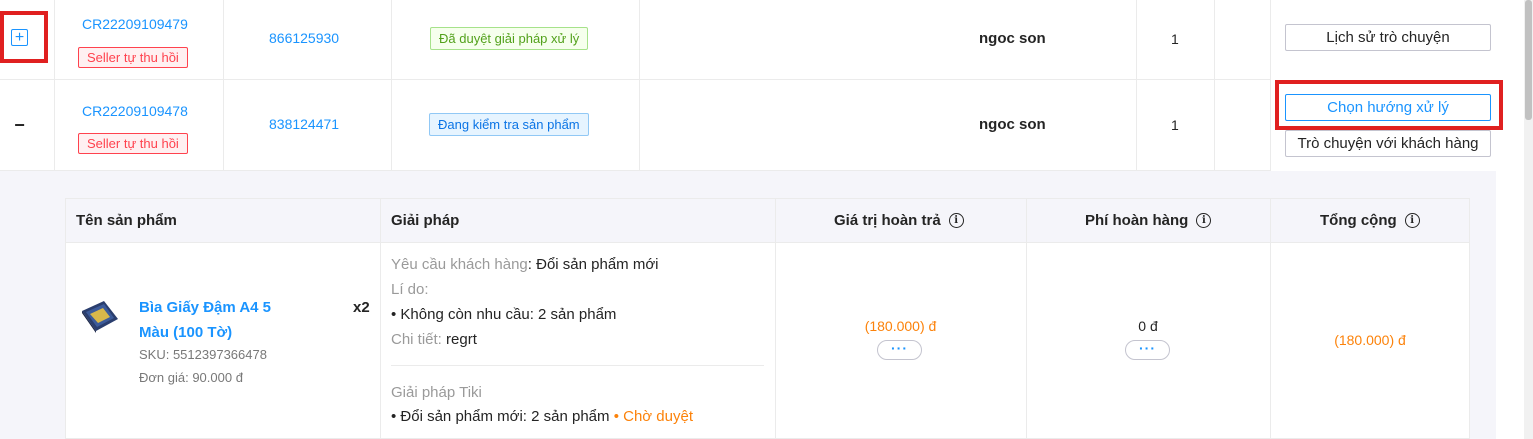 This screenshot has width=1533, height=439. Describe the element at coordinates (100, 317) in the screenshot. I see `product-thumbnail` at that location.